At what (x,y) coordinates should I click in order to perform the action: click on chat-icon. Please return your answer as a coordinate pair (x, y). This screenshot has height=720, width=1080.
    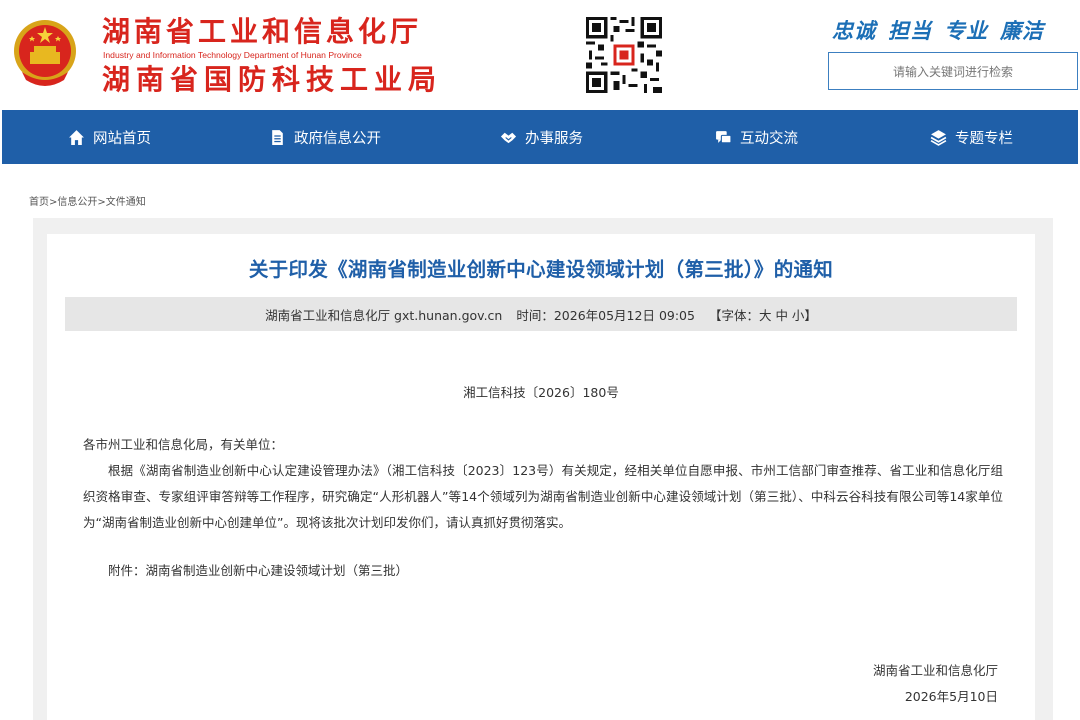
    Looking at the image, I should click on (724, 136).